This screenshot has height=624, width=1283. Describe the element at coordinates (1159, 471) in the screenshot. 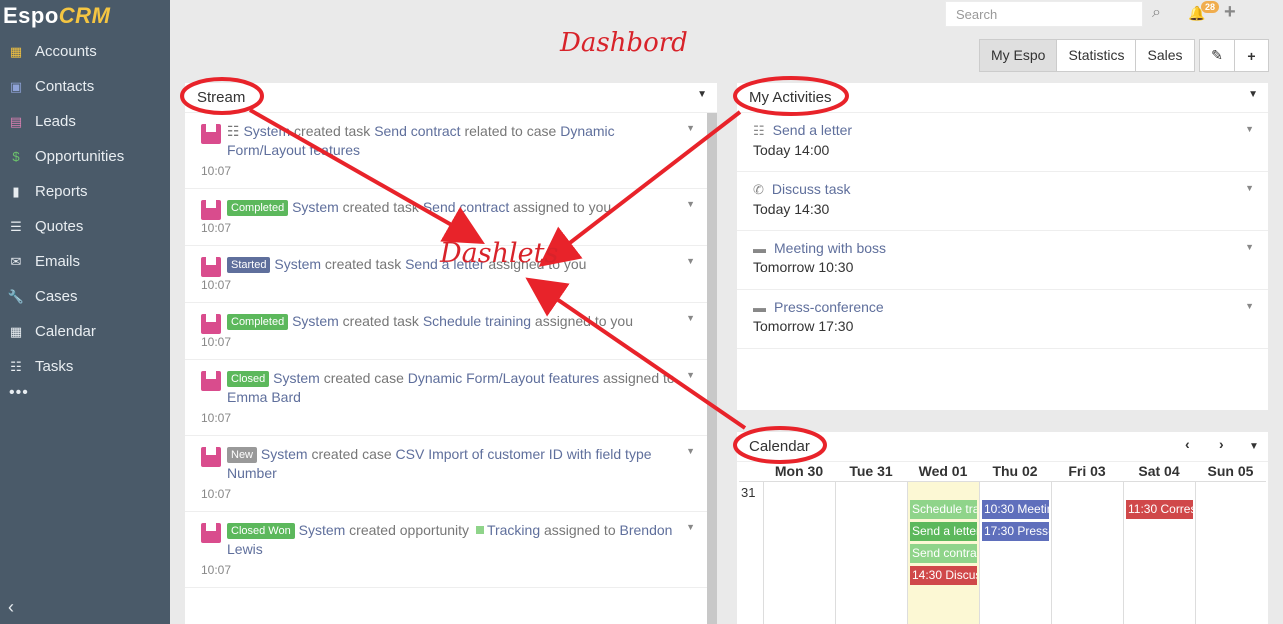

I see `day-header: Sat 04` at that location.